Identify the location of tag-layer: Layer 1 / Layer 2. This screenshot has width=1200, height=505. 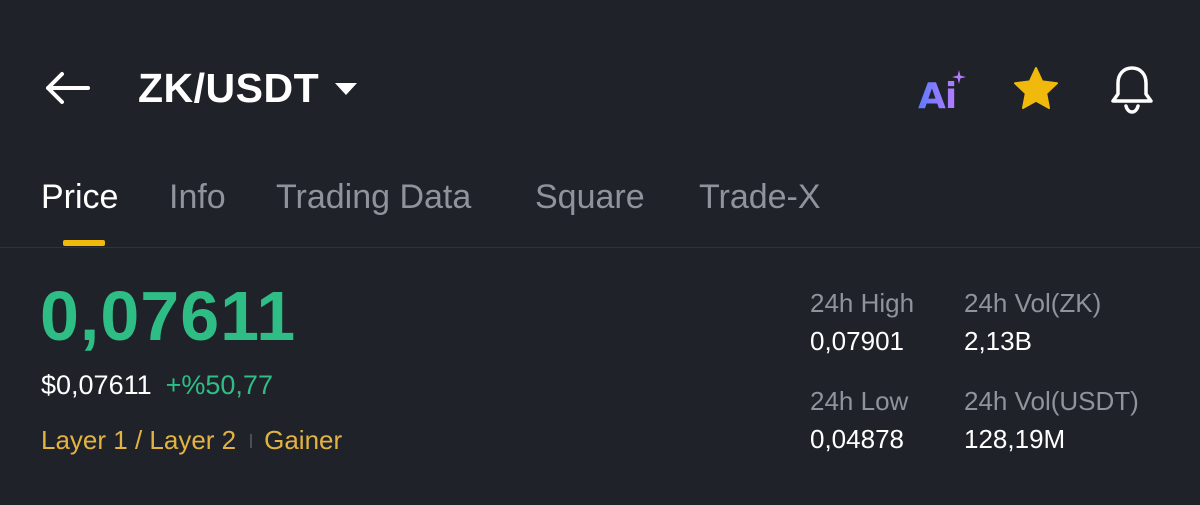
(138, 440).